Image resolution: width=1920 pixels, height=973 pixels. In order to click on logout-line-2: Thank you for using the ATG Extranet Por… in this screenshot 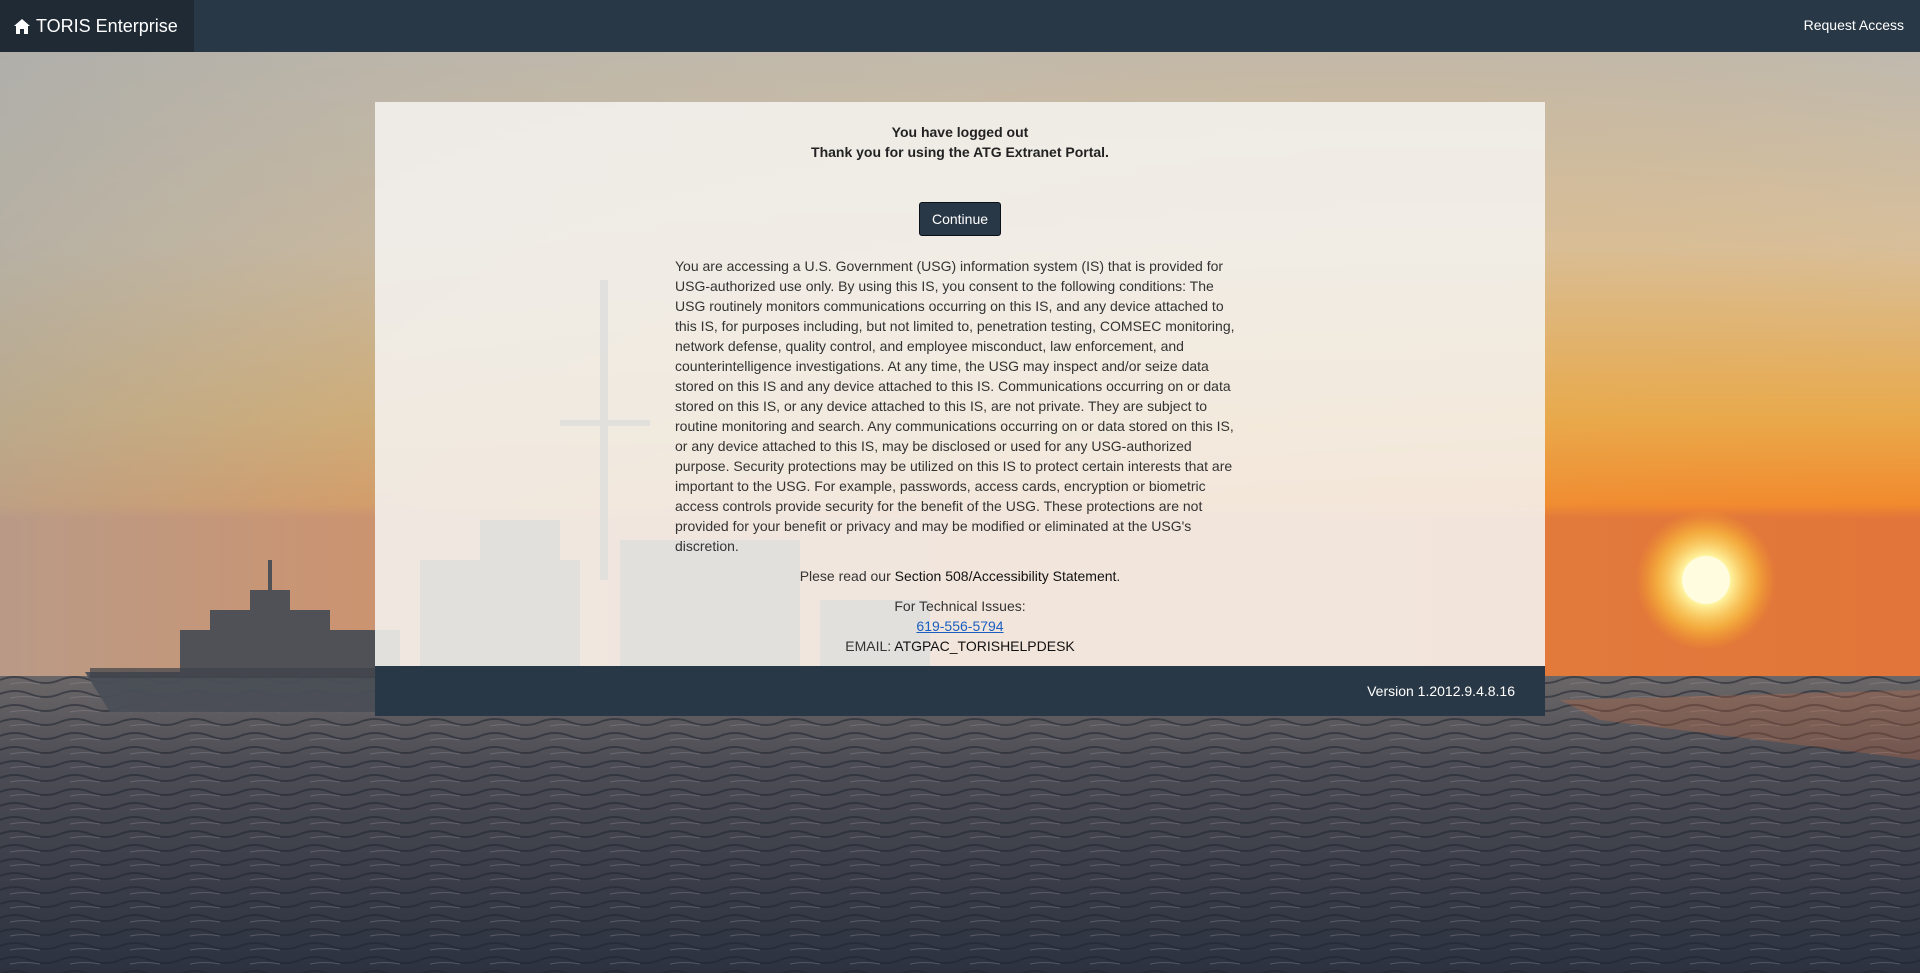, I will do `click(960, 152)`.